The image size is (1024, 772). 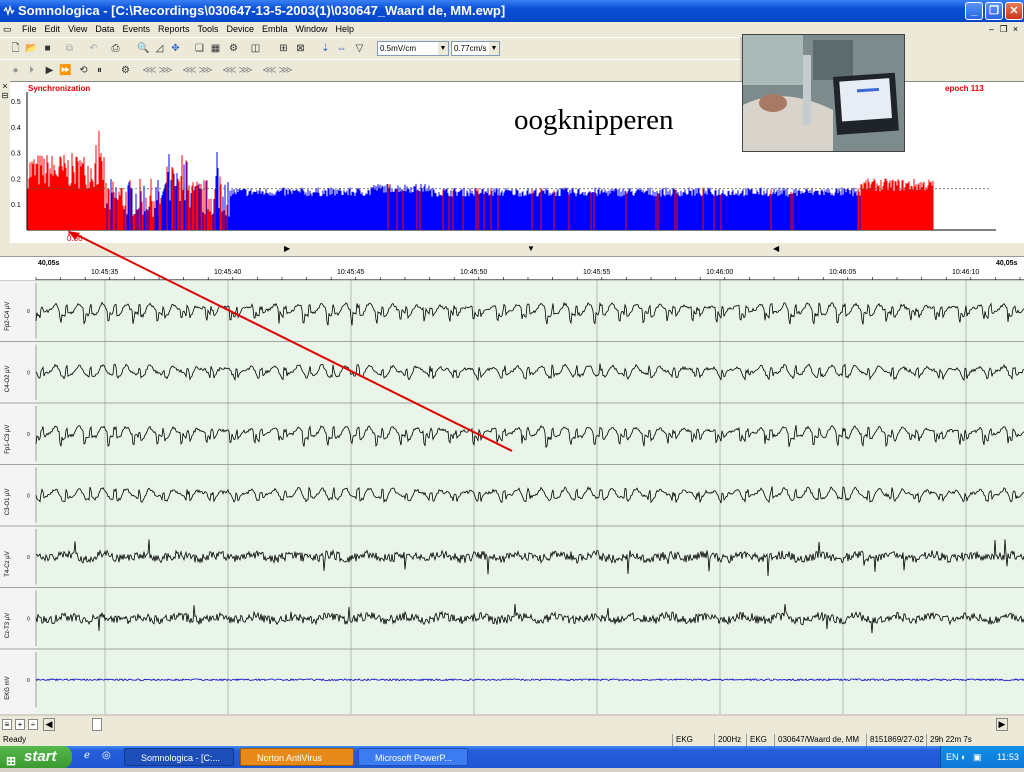 What do you see at coordinates (964, 59) in the screenshot?
I see `toolbar-background` at bounding box center [964, 59].